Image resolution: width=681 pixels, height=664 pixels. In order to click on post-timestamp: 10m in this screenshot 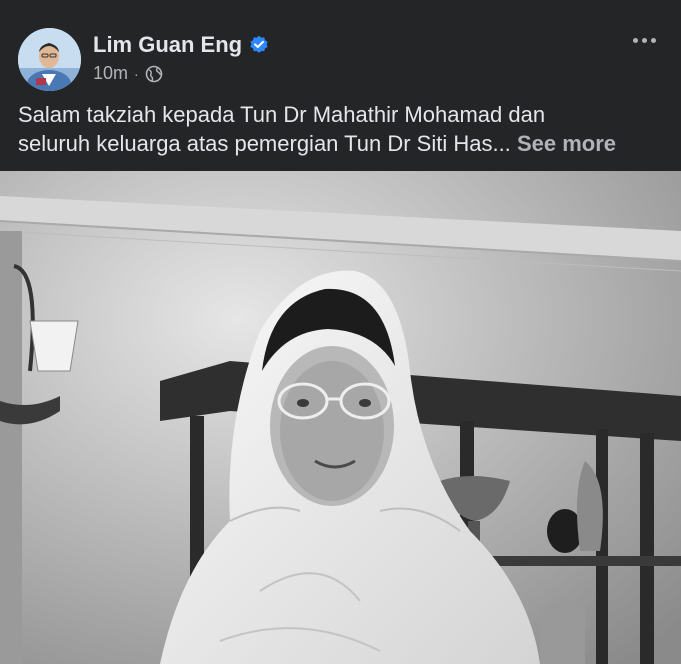, I will do `click(110, 73)`.